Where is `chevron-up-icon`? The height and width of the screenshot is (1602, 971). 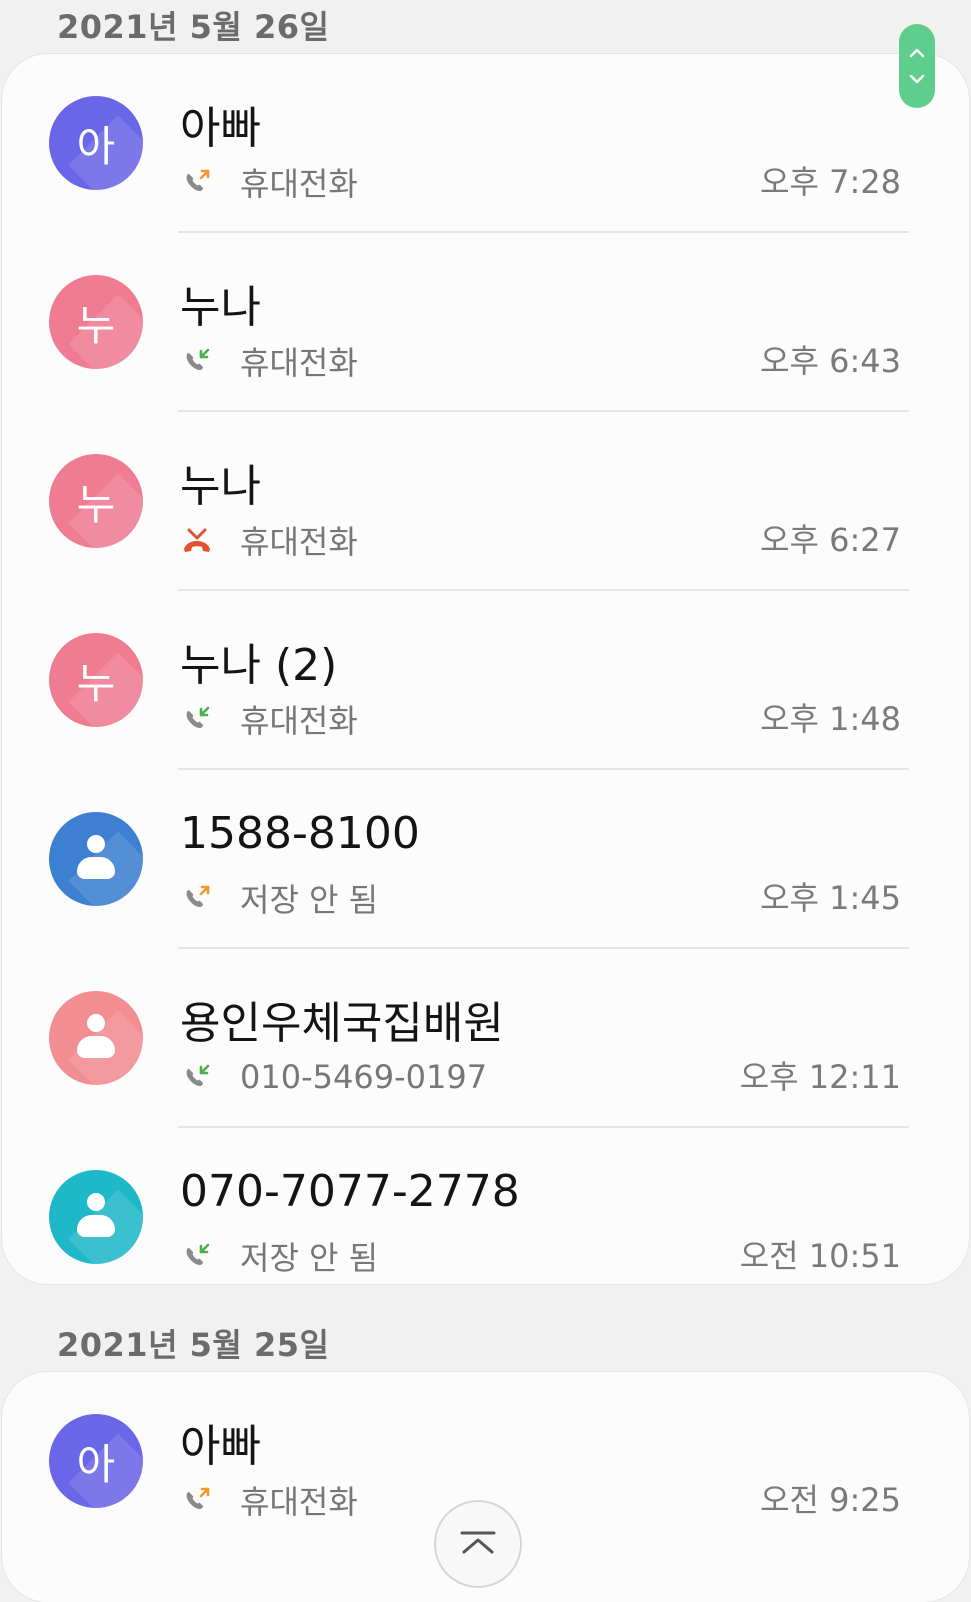
chevron-up-icon is located at coordinates (917, 53).